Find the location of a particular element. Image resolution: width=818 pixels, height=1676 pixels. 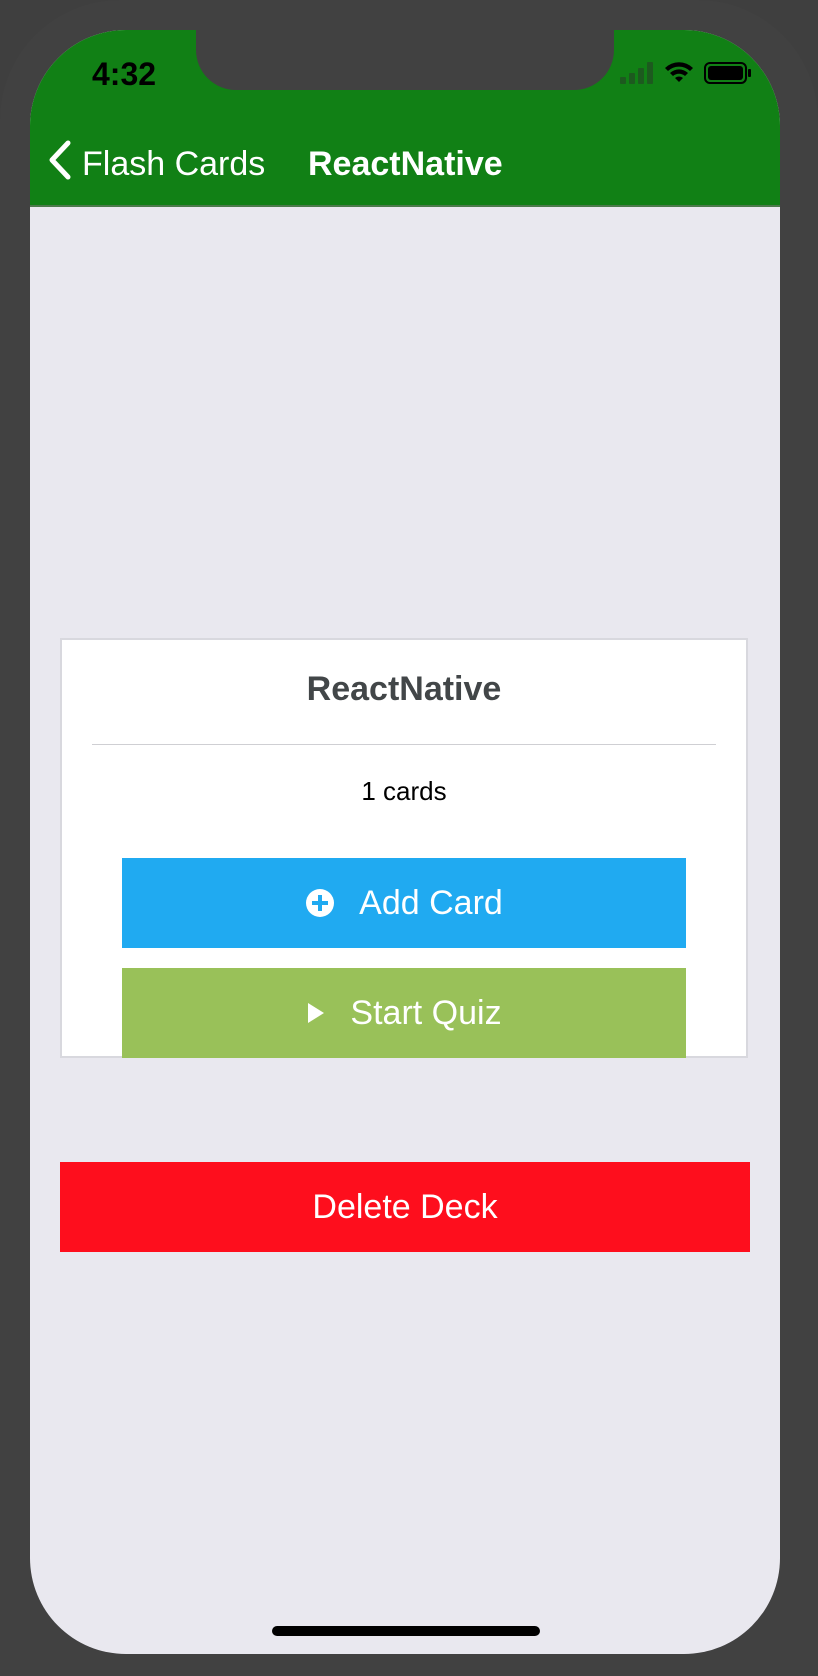

add-card-button: Add Card is located at coordinates (404, 903).